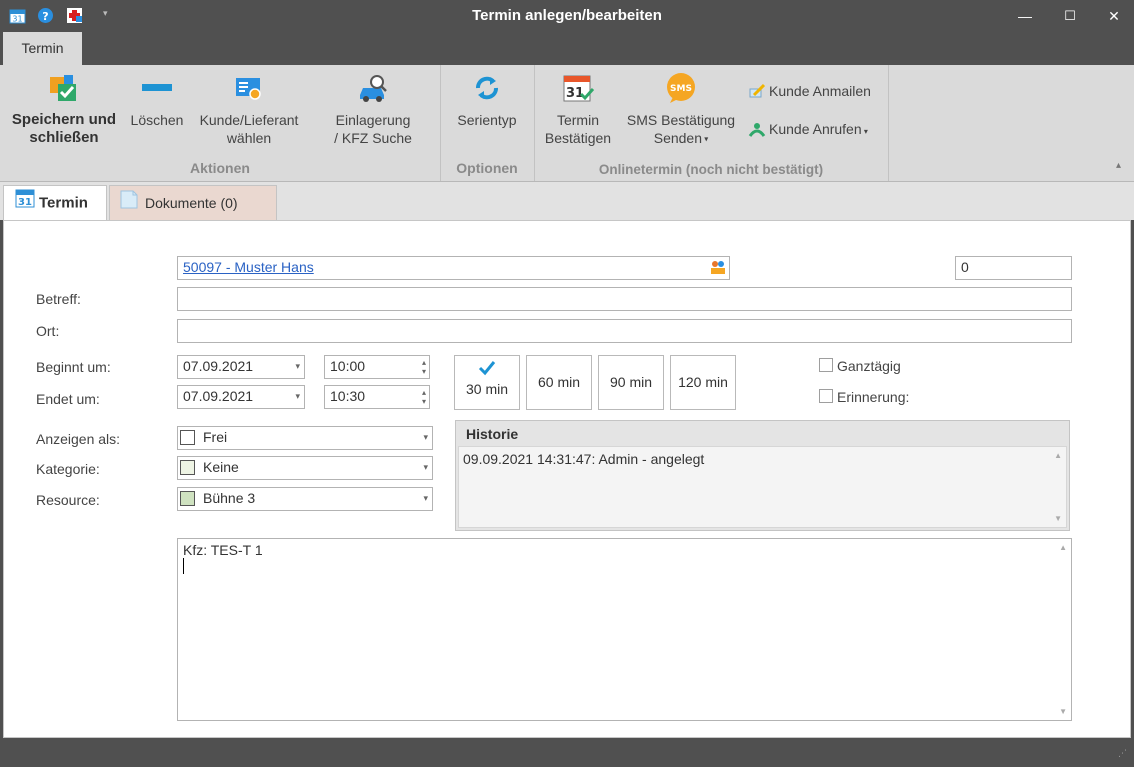 The width and height of the screenshot is (1134, 767). Describe the element at coordinates (218, 366) in the screenshot. I see `start-date-value: 07.09.2021` at that location.